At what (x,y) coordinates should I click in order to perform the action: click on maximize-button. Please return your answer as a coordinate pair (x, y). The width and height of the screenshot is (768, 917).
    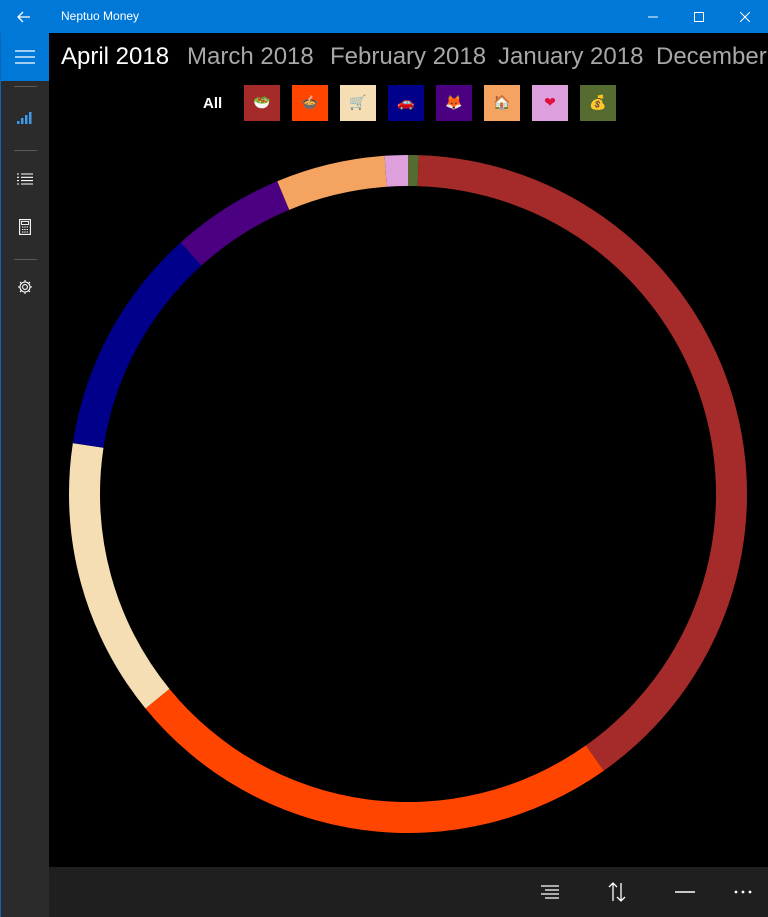
    Looking at the image, I should click on (699, 16).